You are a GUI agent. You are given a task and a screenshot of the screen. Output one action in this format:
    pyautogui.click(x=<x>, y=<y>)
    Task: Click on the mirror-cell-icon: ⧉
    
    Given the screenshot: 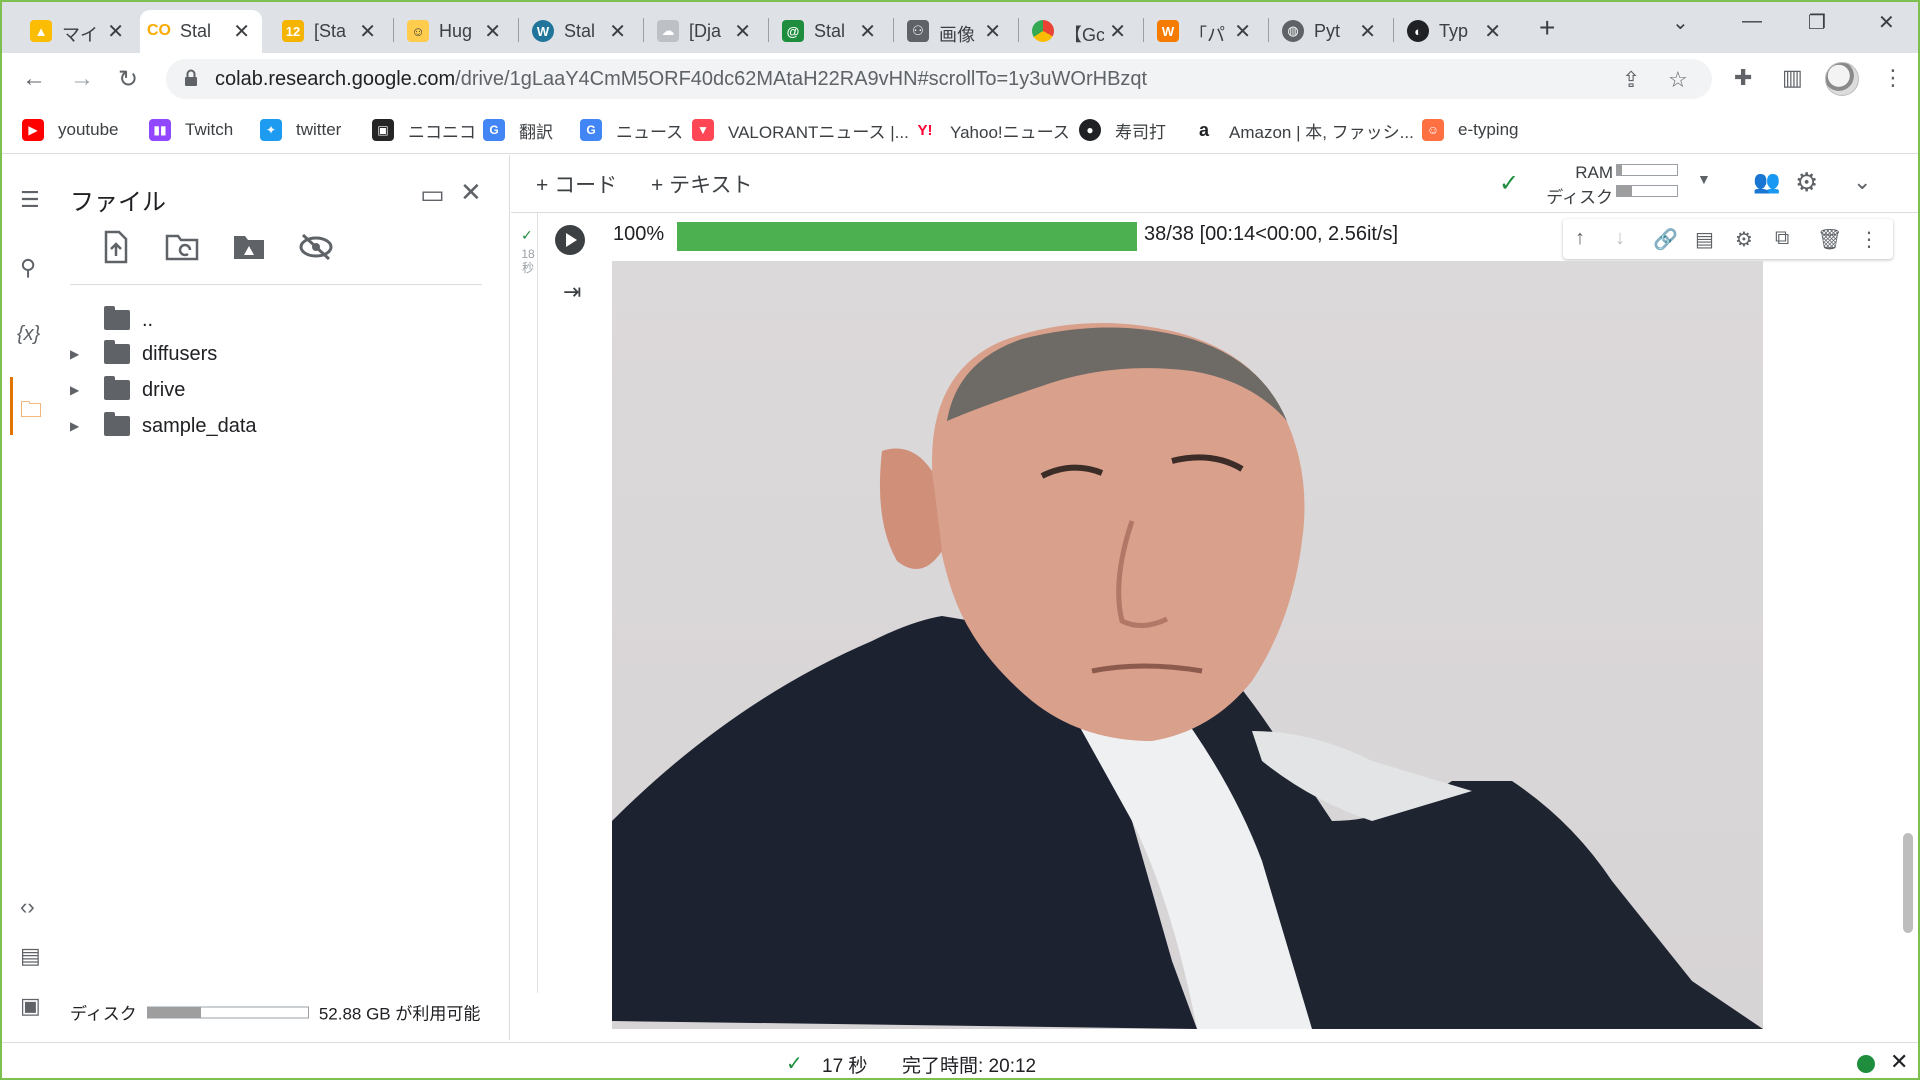 What is the action you would take?
    pyautogui.click(x=1782, y=238)
    